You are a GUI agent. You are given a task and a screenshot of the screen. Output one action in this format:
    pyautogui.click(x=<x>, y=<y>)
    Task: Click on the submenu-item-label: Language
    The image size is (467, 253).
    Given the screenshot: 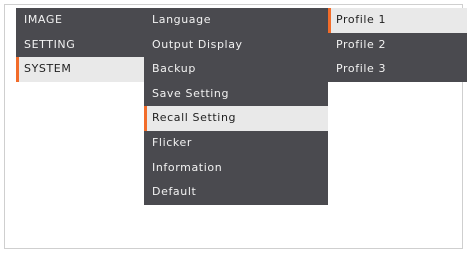 What is the action you would take?
    pyautogui.click(x=182, y=19)
    